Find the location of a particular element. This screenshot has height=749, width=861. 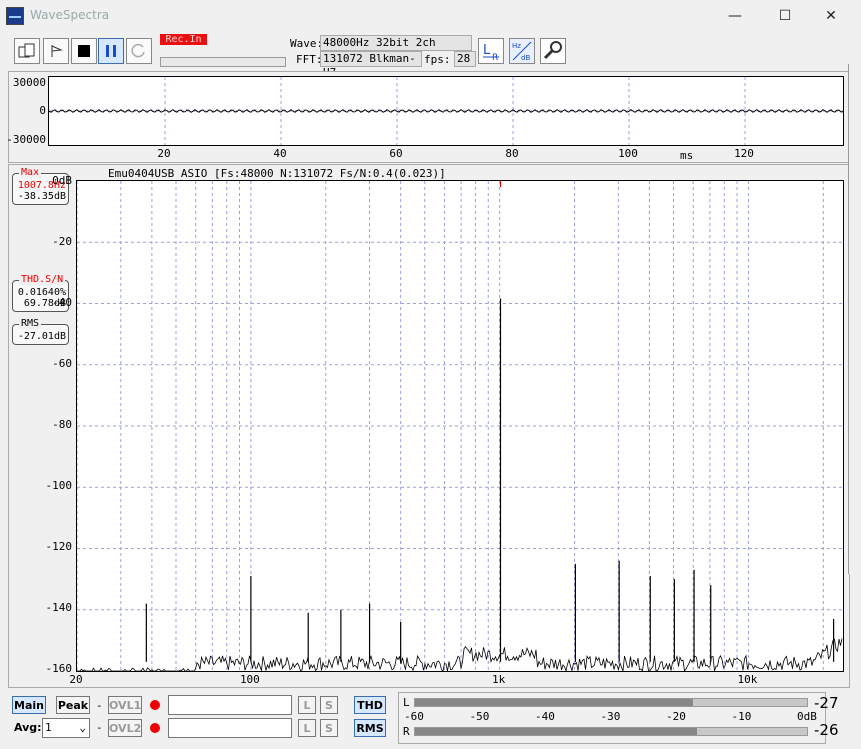

open-file-button is located at coordinates (27, 51).